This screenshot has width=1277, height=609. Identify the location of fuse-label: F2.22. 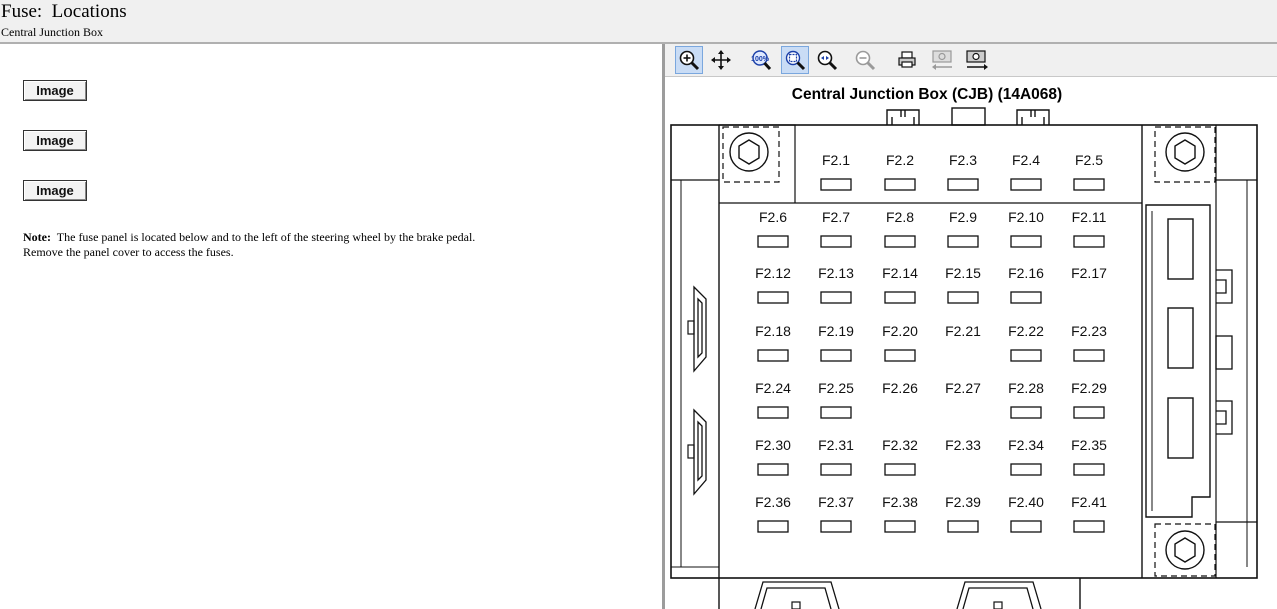
(1026, 331).